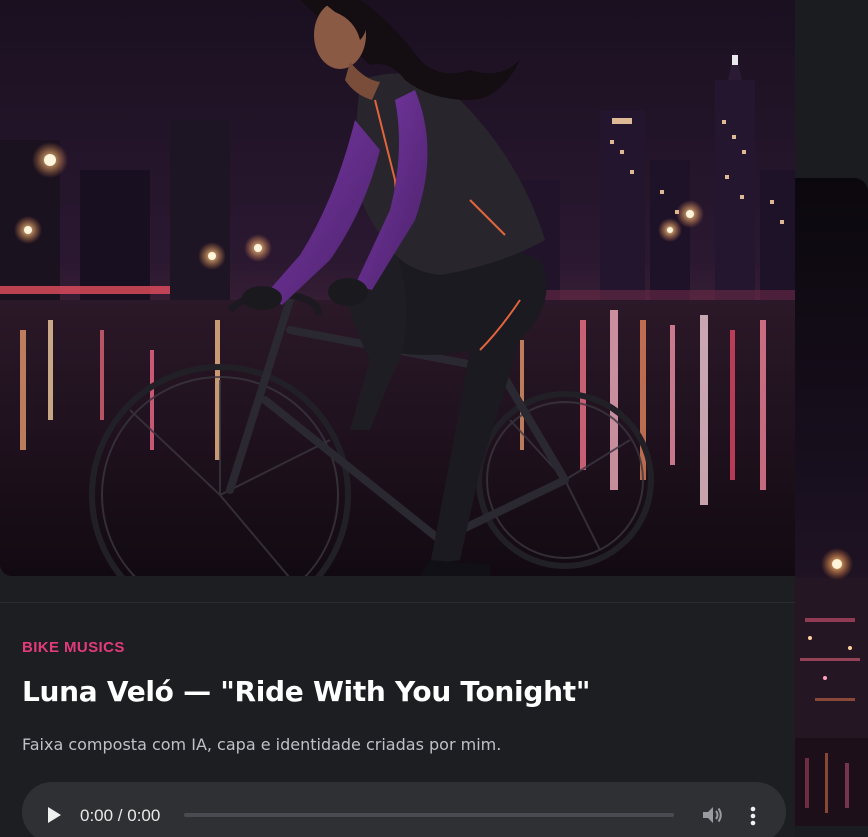  I want to click on next-card-preview, so click(831, 507).